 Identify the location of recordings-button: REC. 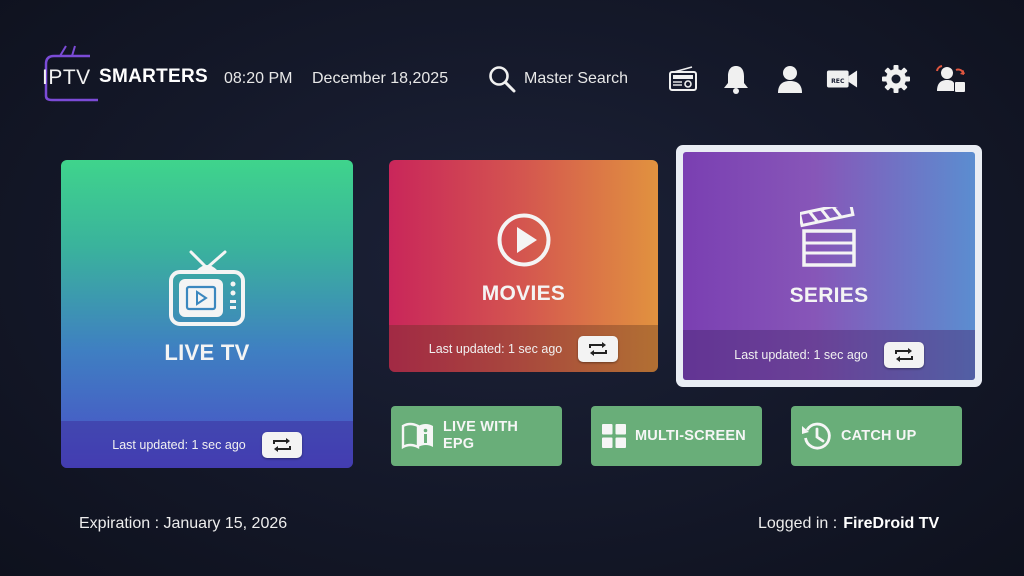
(842, 79).